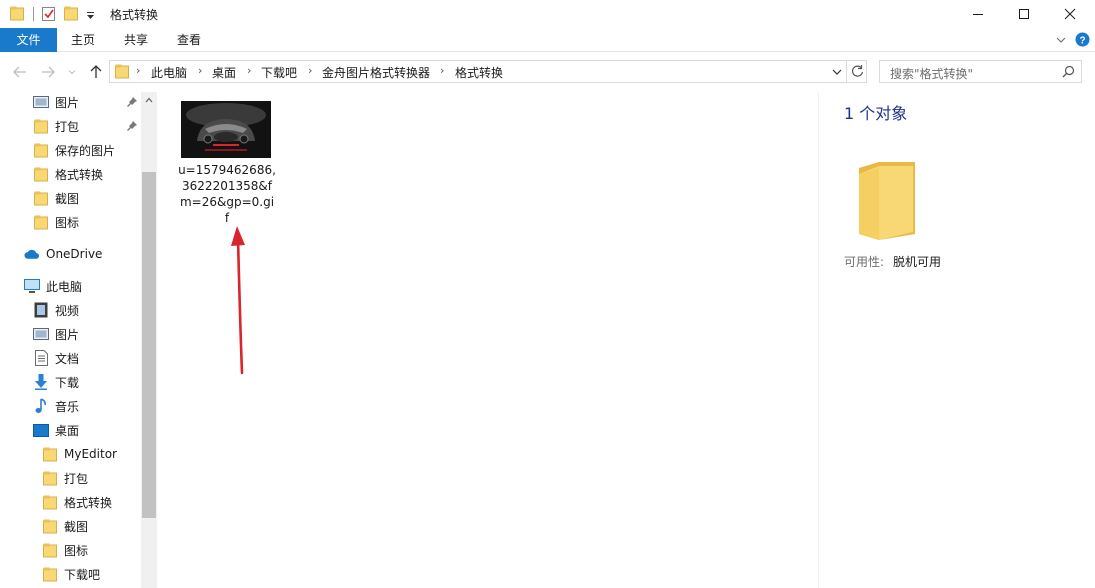 This screenshot has height=588, width=1095. I want to click on nav-scrollbar, so click(149, 340).